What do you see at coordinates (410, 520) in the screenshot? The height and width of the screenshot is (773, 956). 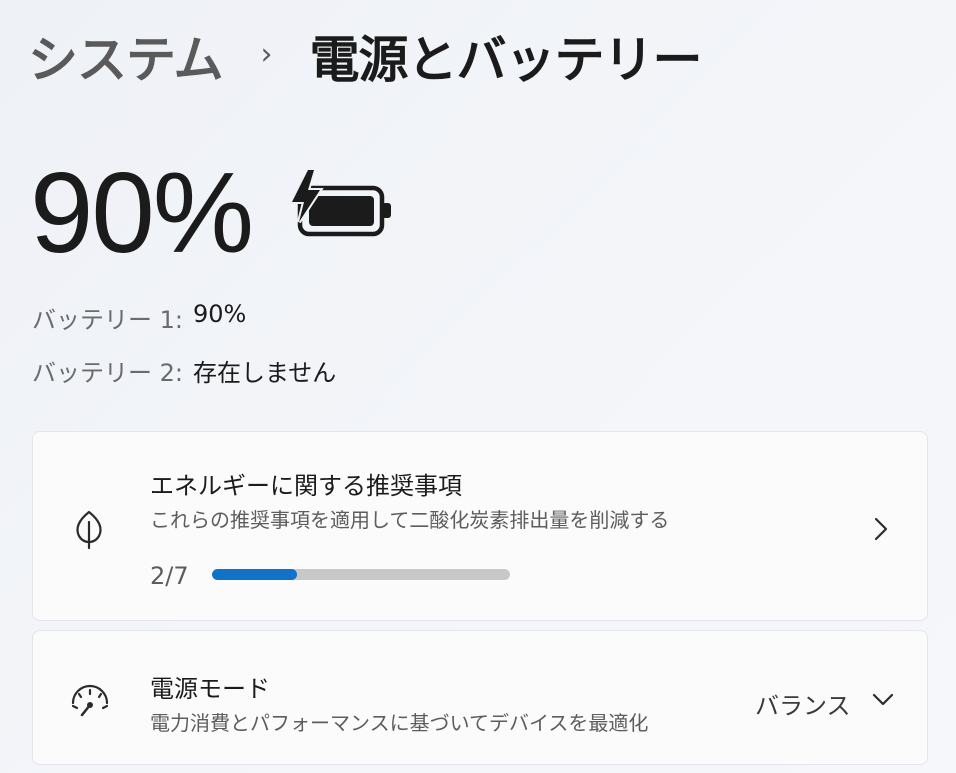 I see `energy-card-subtitle: これらの推奨事項を適用して二酸化炭素排出量を削減する` at bounding box center [410, 520].